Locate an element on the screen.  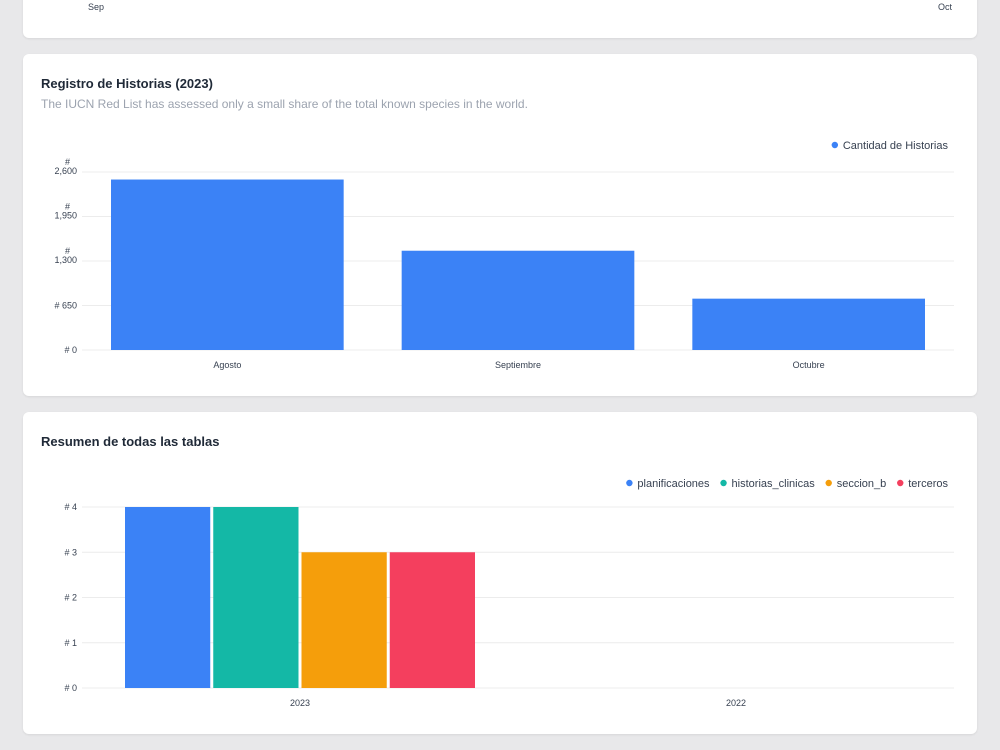
x-tick-label: Agosto is located at coordinates (227, 365).